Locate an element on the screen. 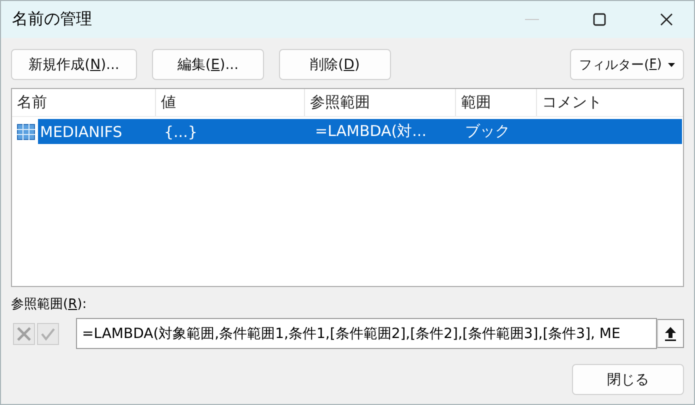 The width and height of the screenshot is (695, 405). field-label: 参照範囲(R): is located at coordinates (49, 304).